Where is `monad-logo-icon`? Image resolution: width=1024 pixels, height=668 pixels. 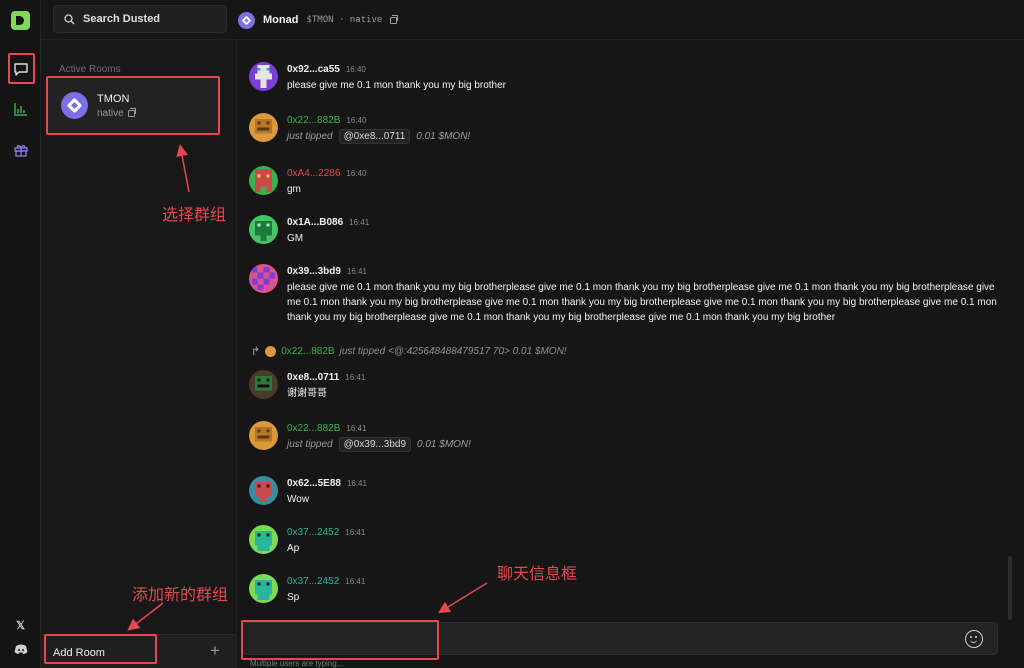 monad-logo-icon is located at coordinates (246, 20).